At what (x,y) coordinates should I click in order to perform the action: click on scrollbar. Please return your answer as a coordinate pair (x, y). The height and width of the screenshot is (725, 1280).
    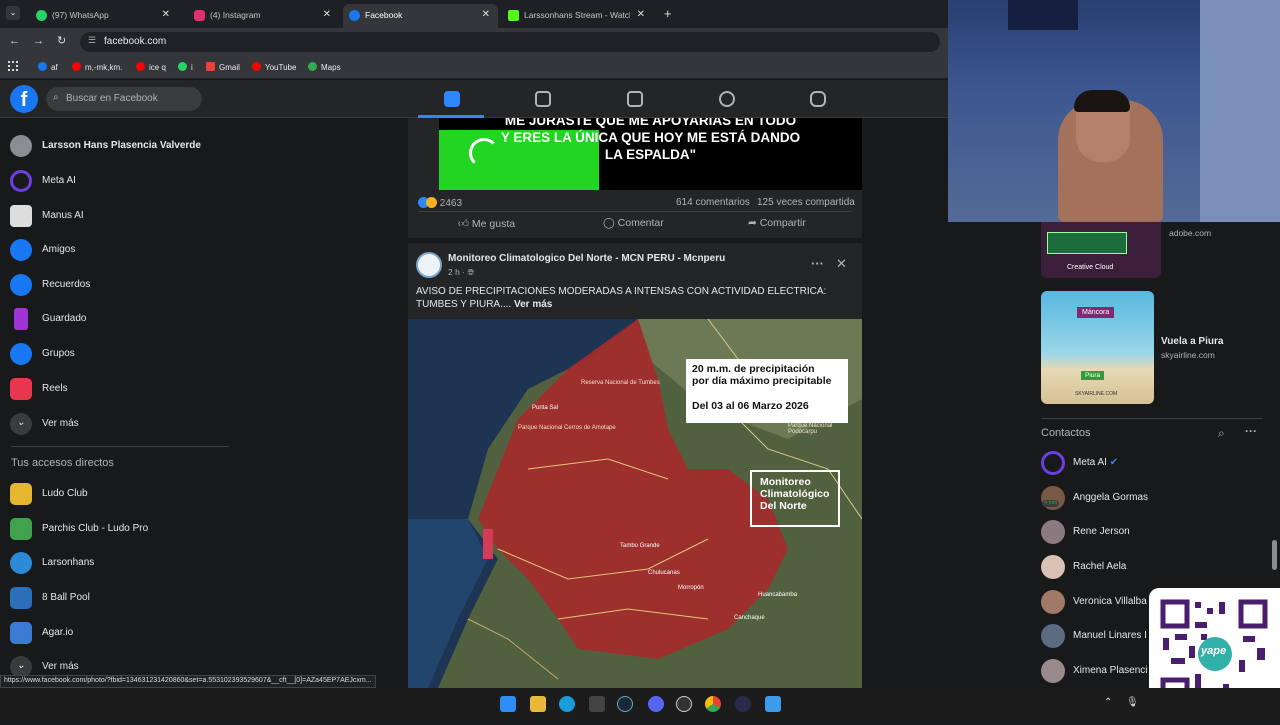
    Looking at the image, I should click on (1274, 555).